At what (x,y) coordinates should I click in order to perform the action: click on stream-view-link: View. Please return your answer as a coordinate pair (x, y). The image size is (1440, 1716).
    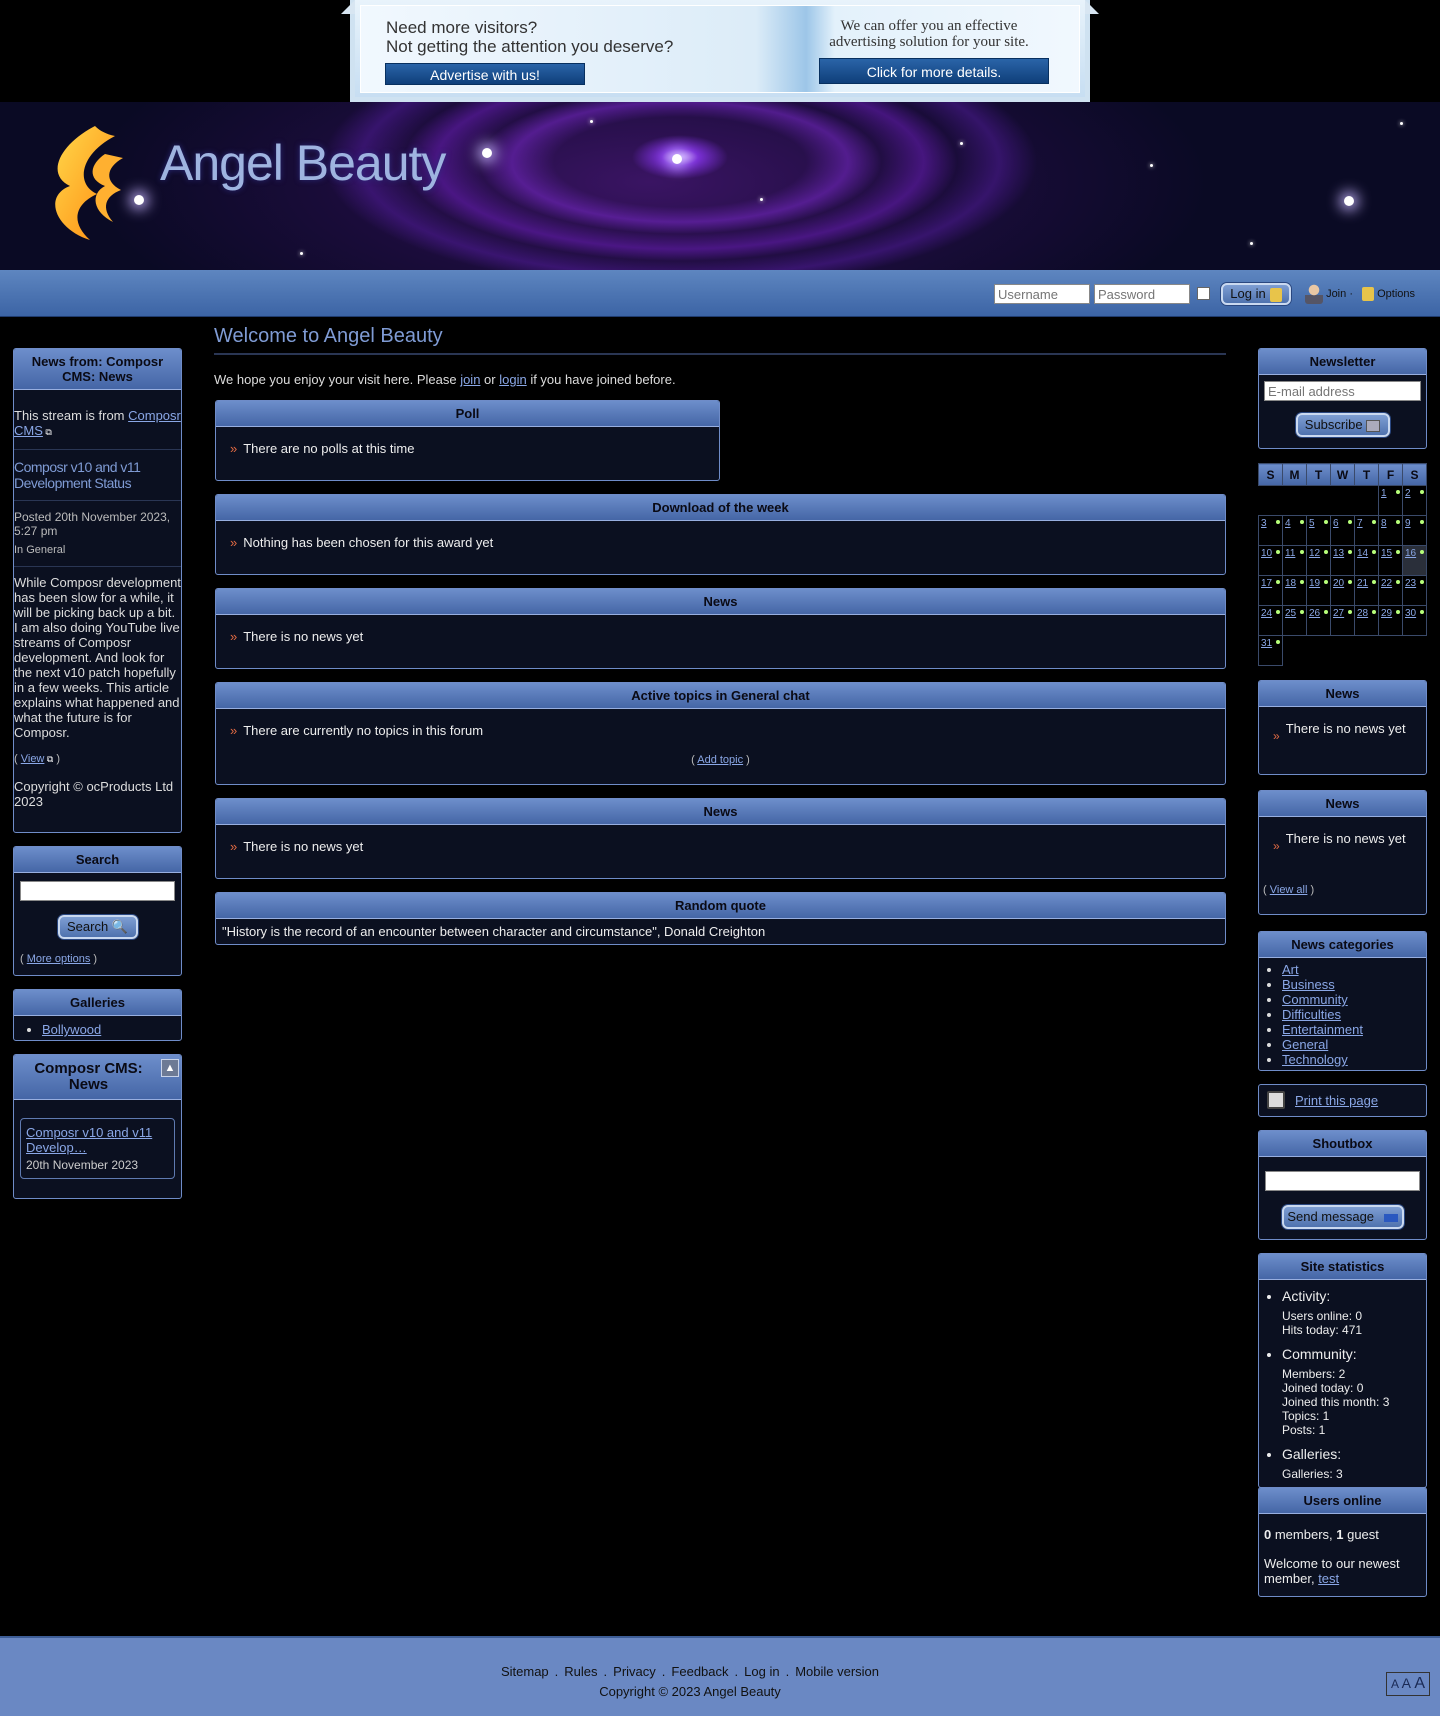
    Looking at the image, I should click on (33, 759).